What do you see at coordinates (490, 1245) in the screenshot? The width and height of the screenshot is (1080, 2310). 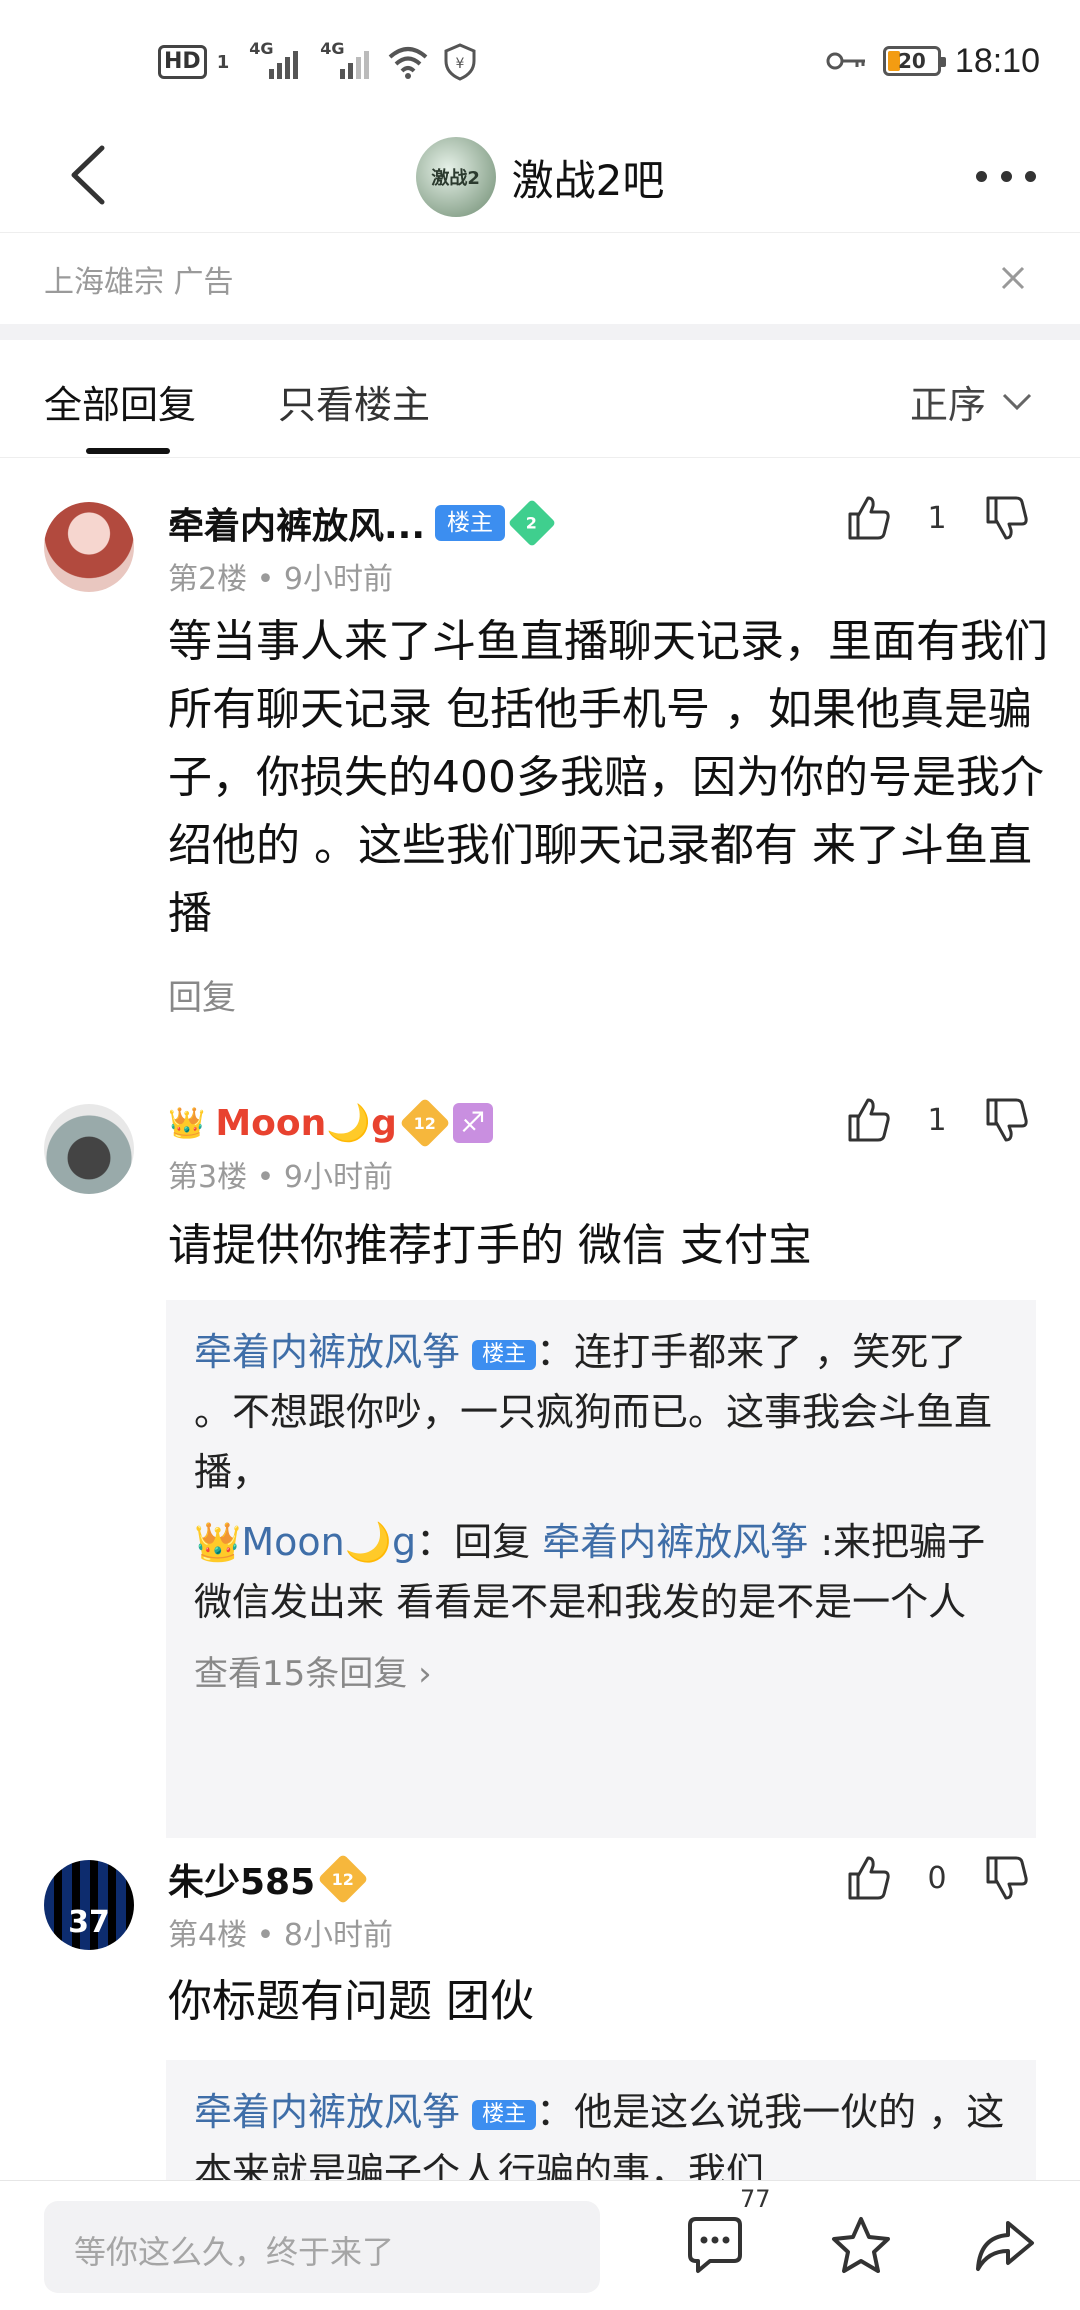 I see `post-content: 请提供你推荐打手的 微信 支付宝` at bounding box center [490, 1245].